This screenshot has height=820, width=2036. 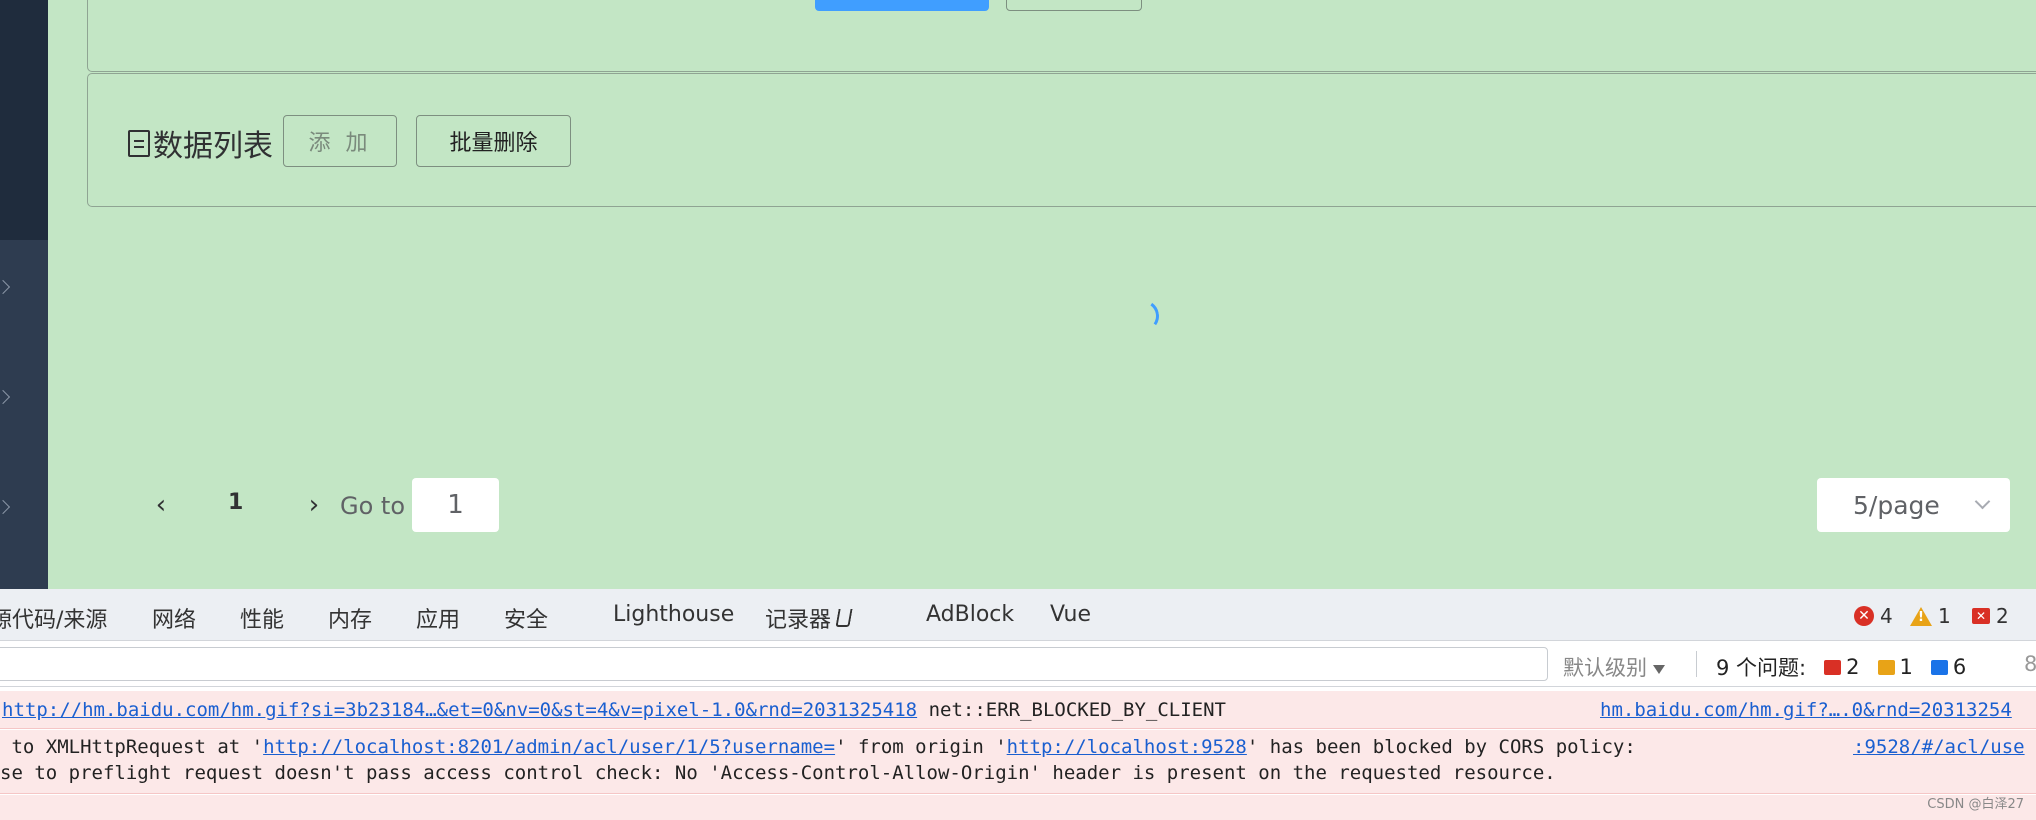 What do you see at coordinates (1074, 5) in the screenshot?
I see `reset-button` at bounding box center [1074, 5].